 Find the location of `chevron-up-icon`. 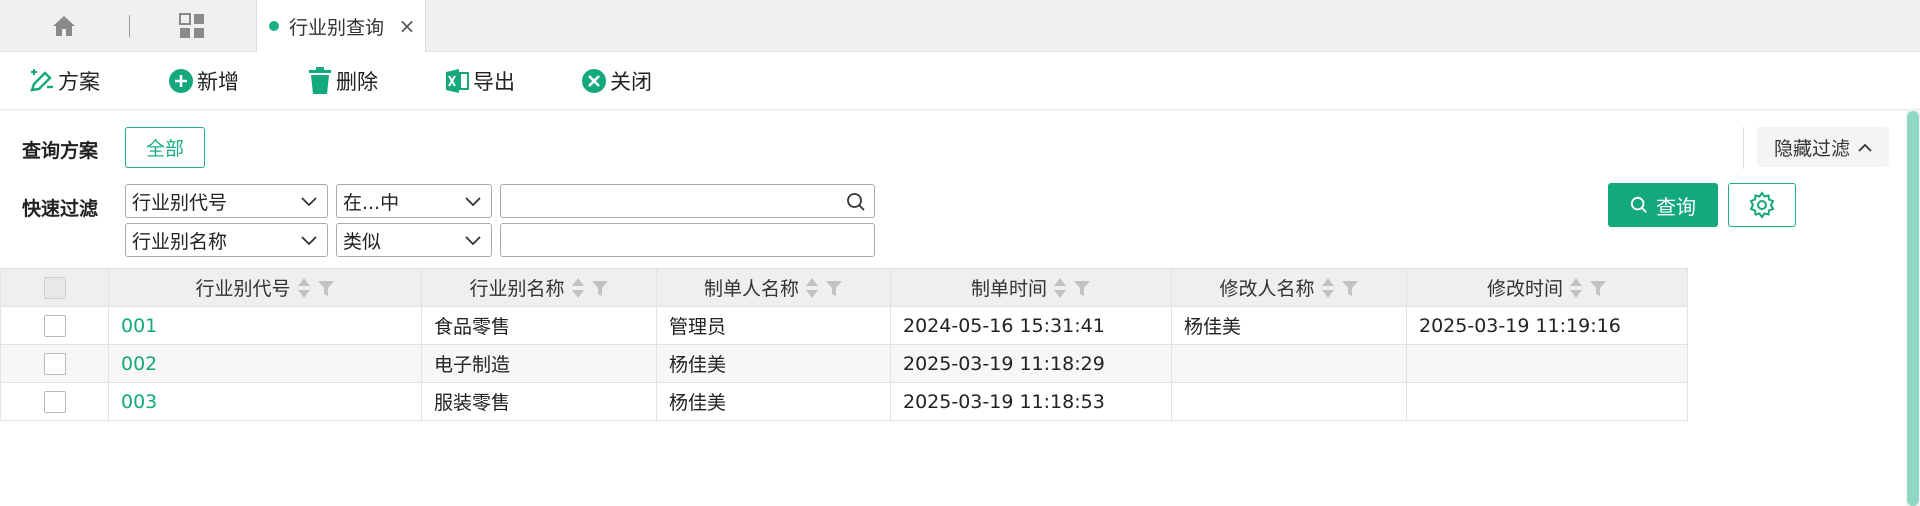

chevron-up-icon is located at coordinates (1865, 147).